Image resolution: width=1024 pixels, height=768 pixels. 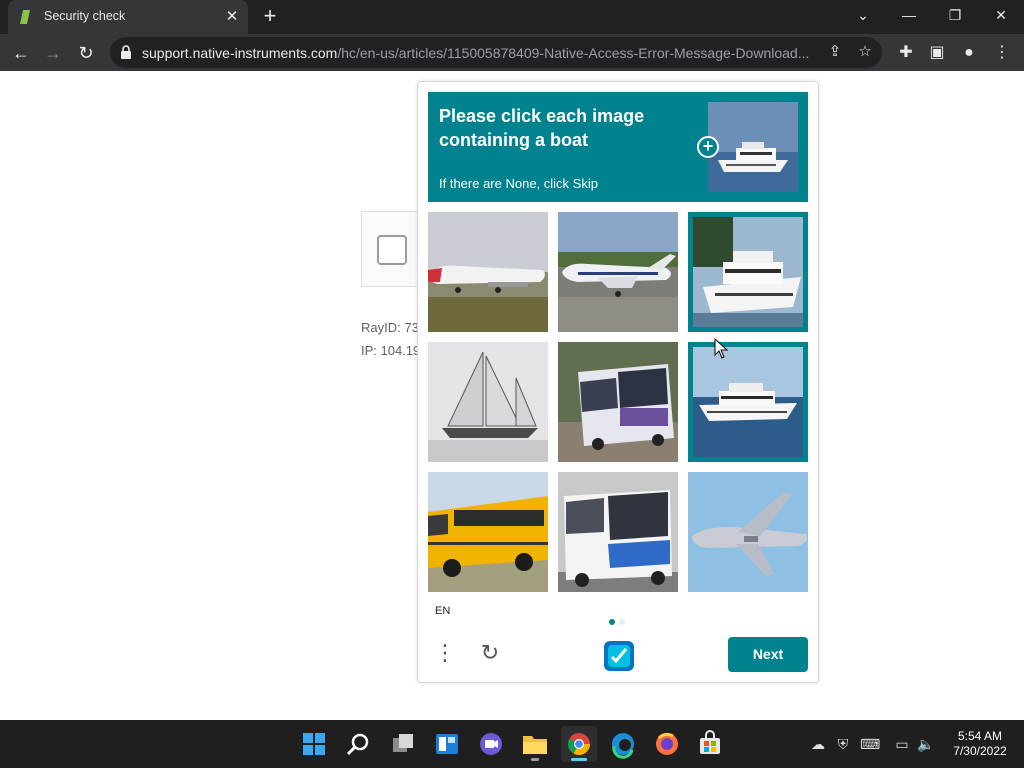 What do you see at coordinates (512, 744) in the screenshot?
I see `taskbar: ☁ ⛨ ⌨ ▭ 🔈 5:54 AM 7/30/2022` at bounding box center [512, 744].